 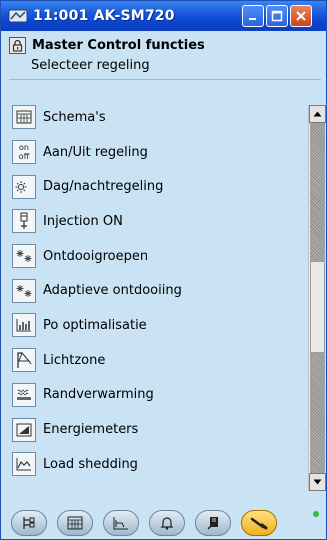 I want to click on icon-text-off: off, so click(x=24, y=157).